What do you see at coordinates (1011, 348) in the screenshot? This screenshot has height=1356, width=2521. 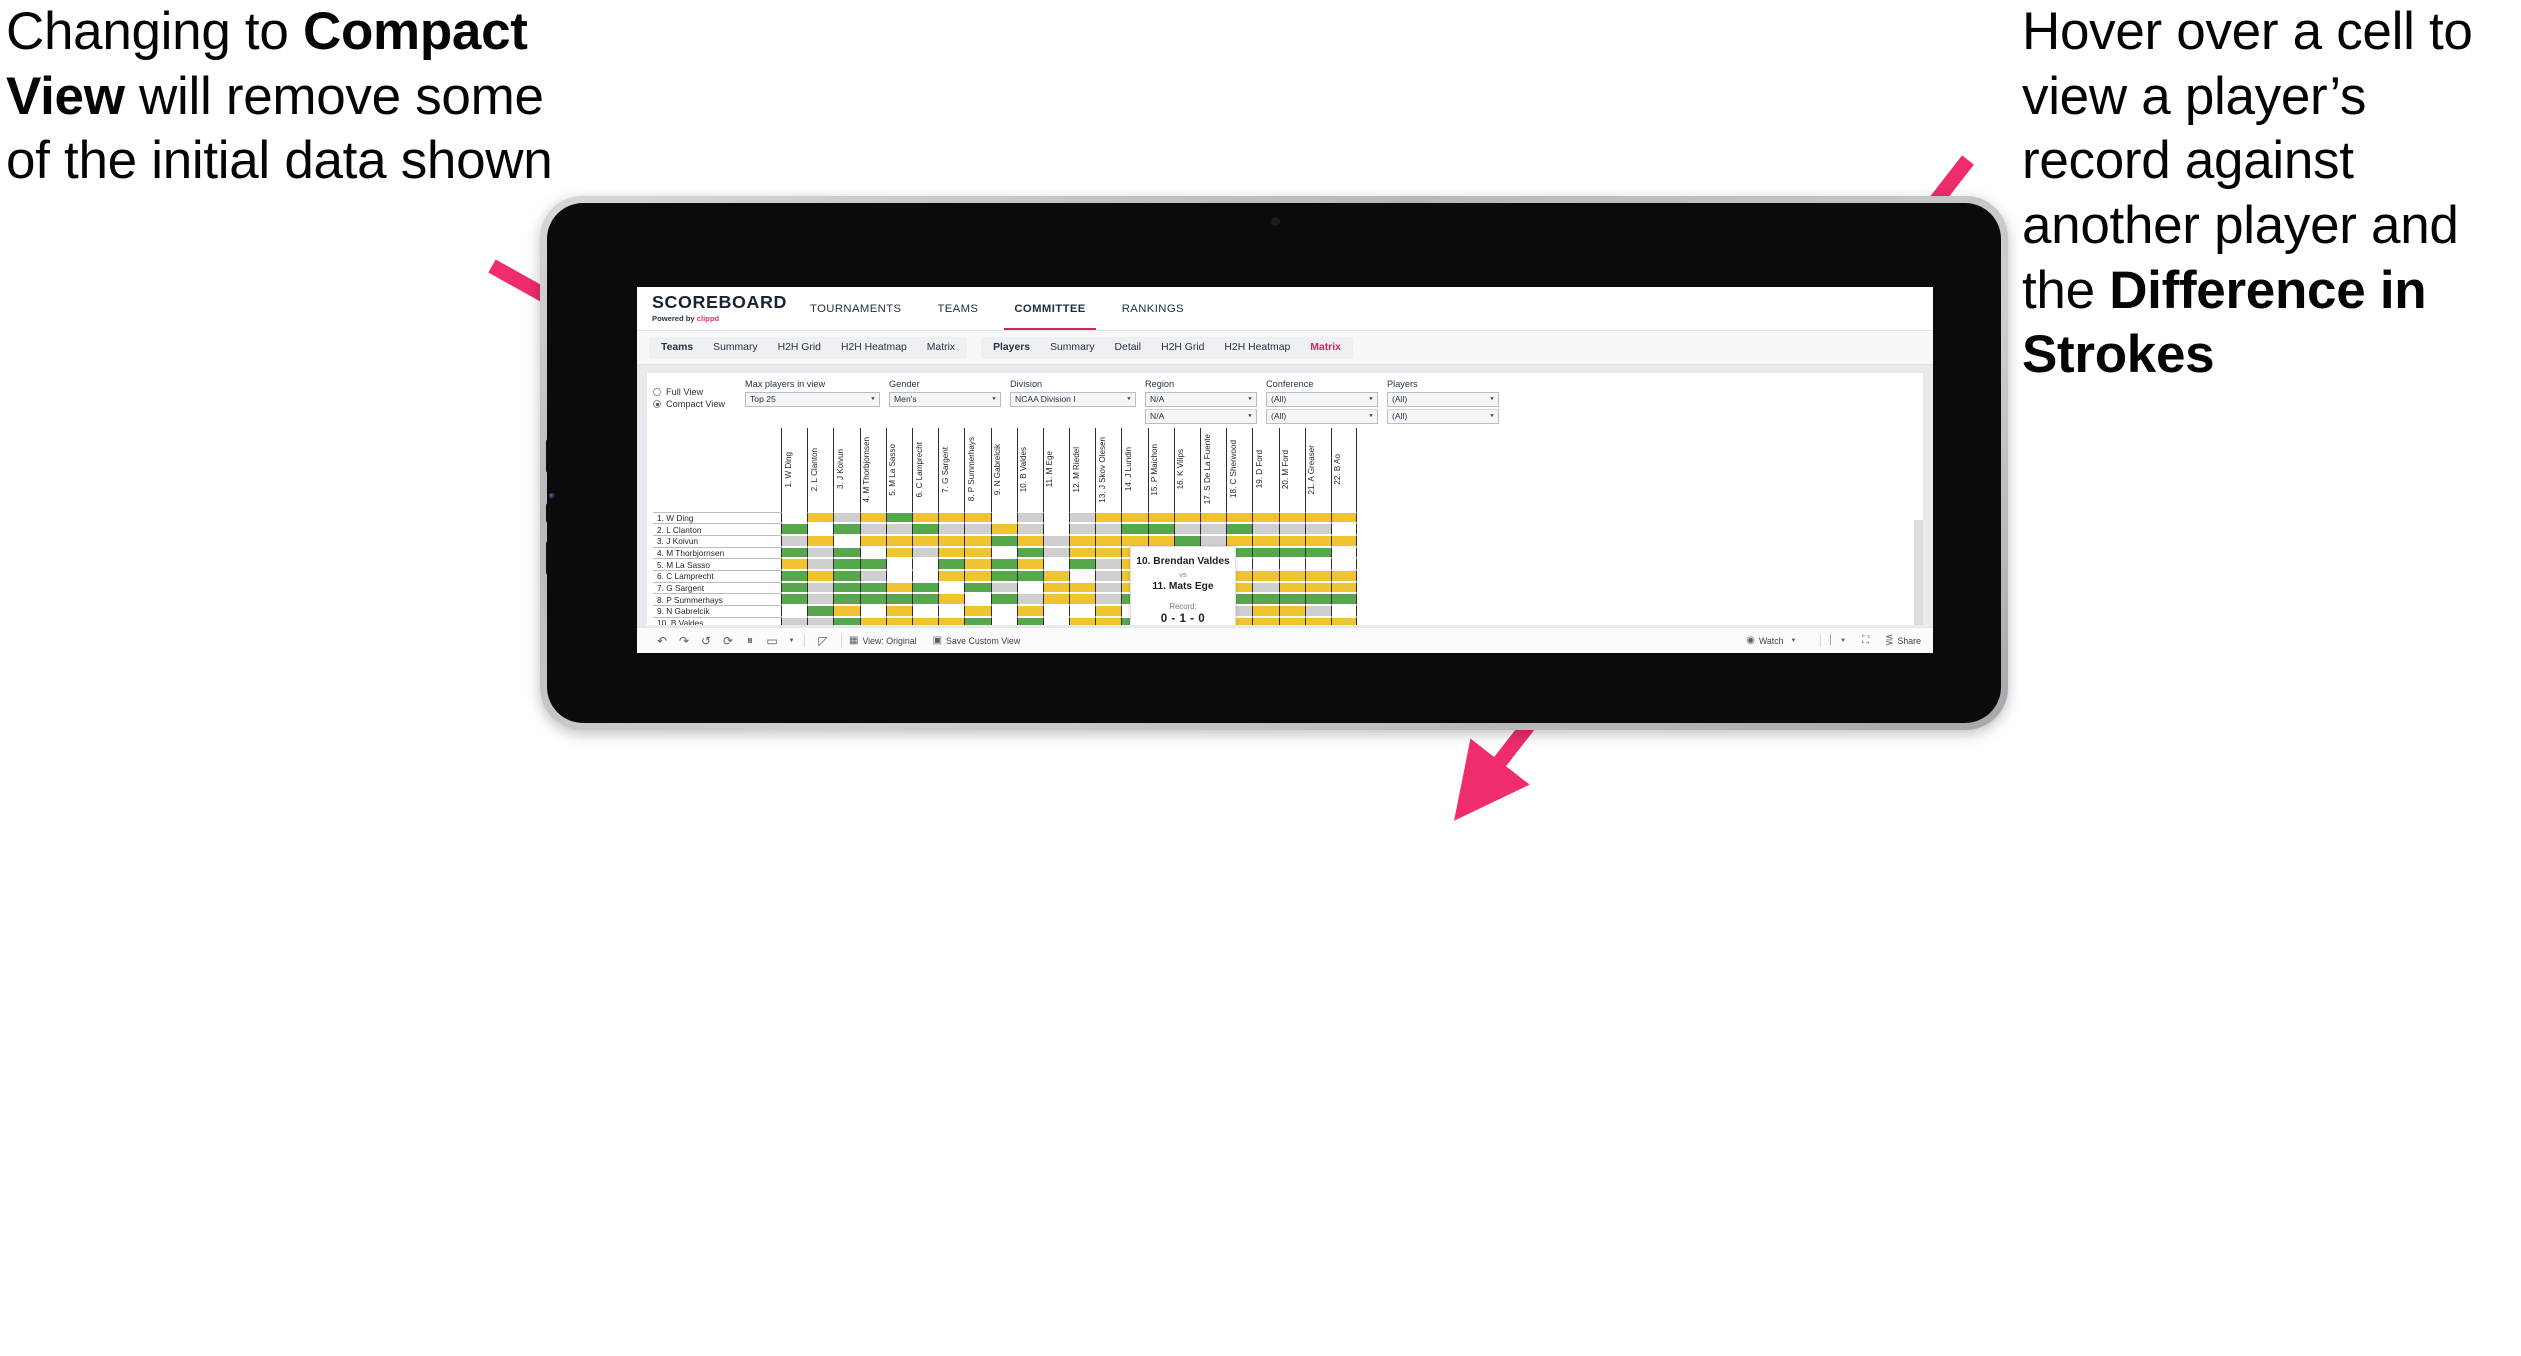 I see `subnav-players: Players` at bounding box center [1011, 348].